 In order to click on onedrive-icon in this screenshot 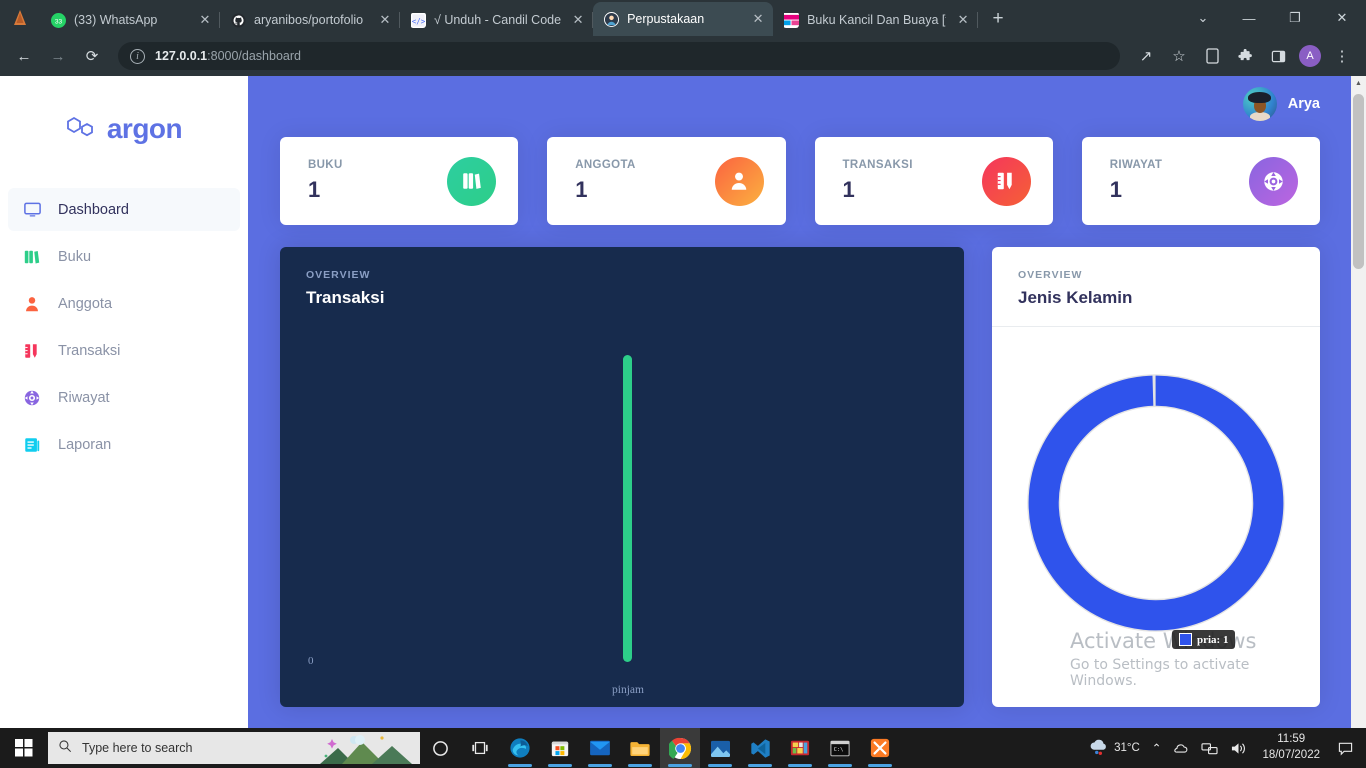, I will do `click(1181, 748)`.